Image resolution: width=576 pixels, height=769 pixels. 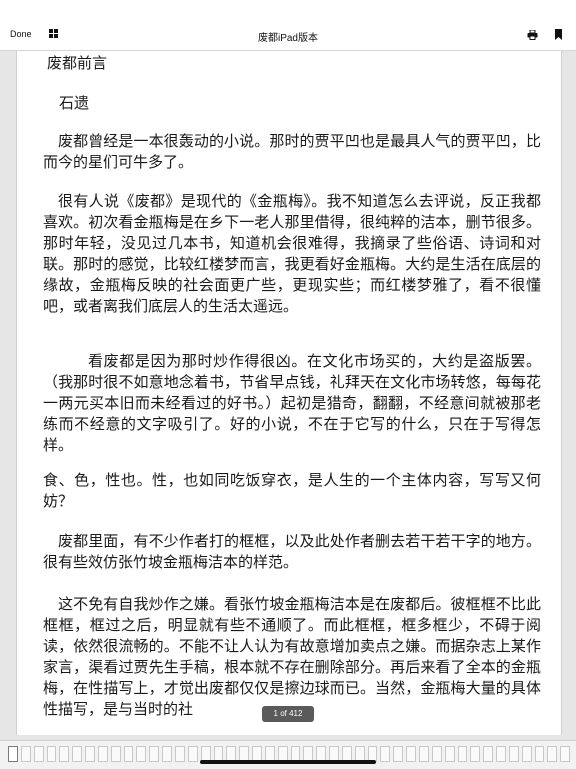 I want to click on paragraph: 食、色，性也。性，也如同吃饭穿衣，是人生的一个主体内容，写写又何妨？, so click(x=292, y=490).